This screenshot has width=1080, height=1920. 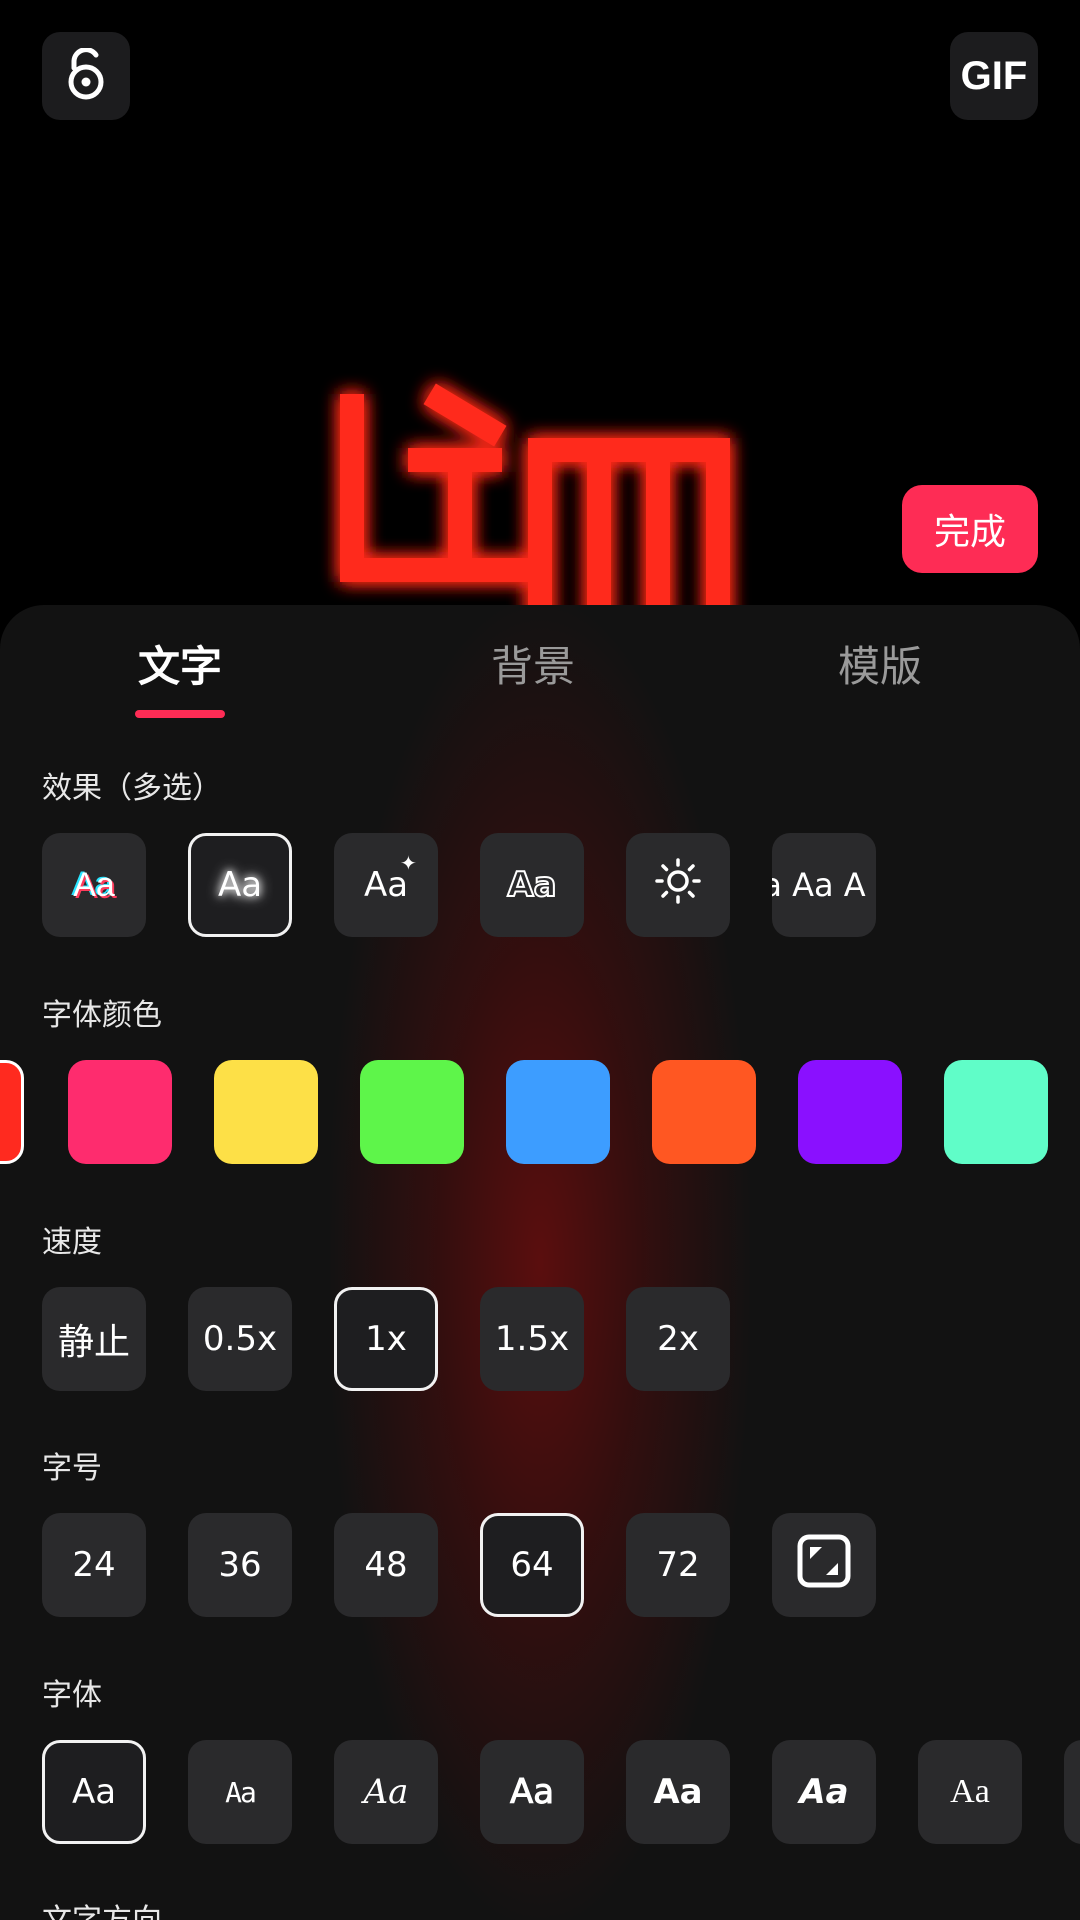 I want to click on gif-export-button: GIF, so click(x=994, y=76).